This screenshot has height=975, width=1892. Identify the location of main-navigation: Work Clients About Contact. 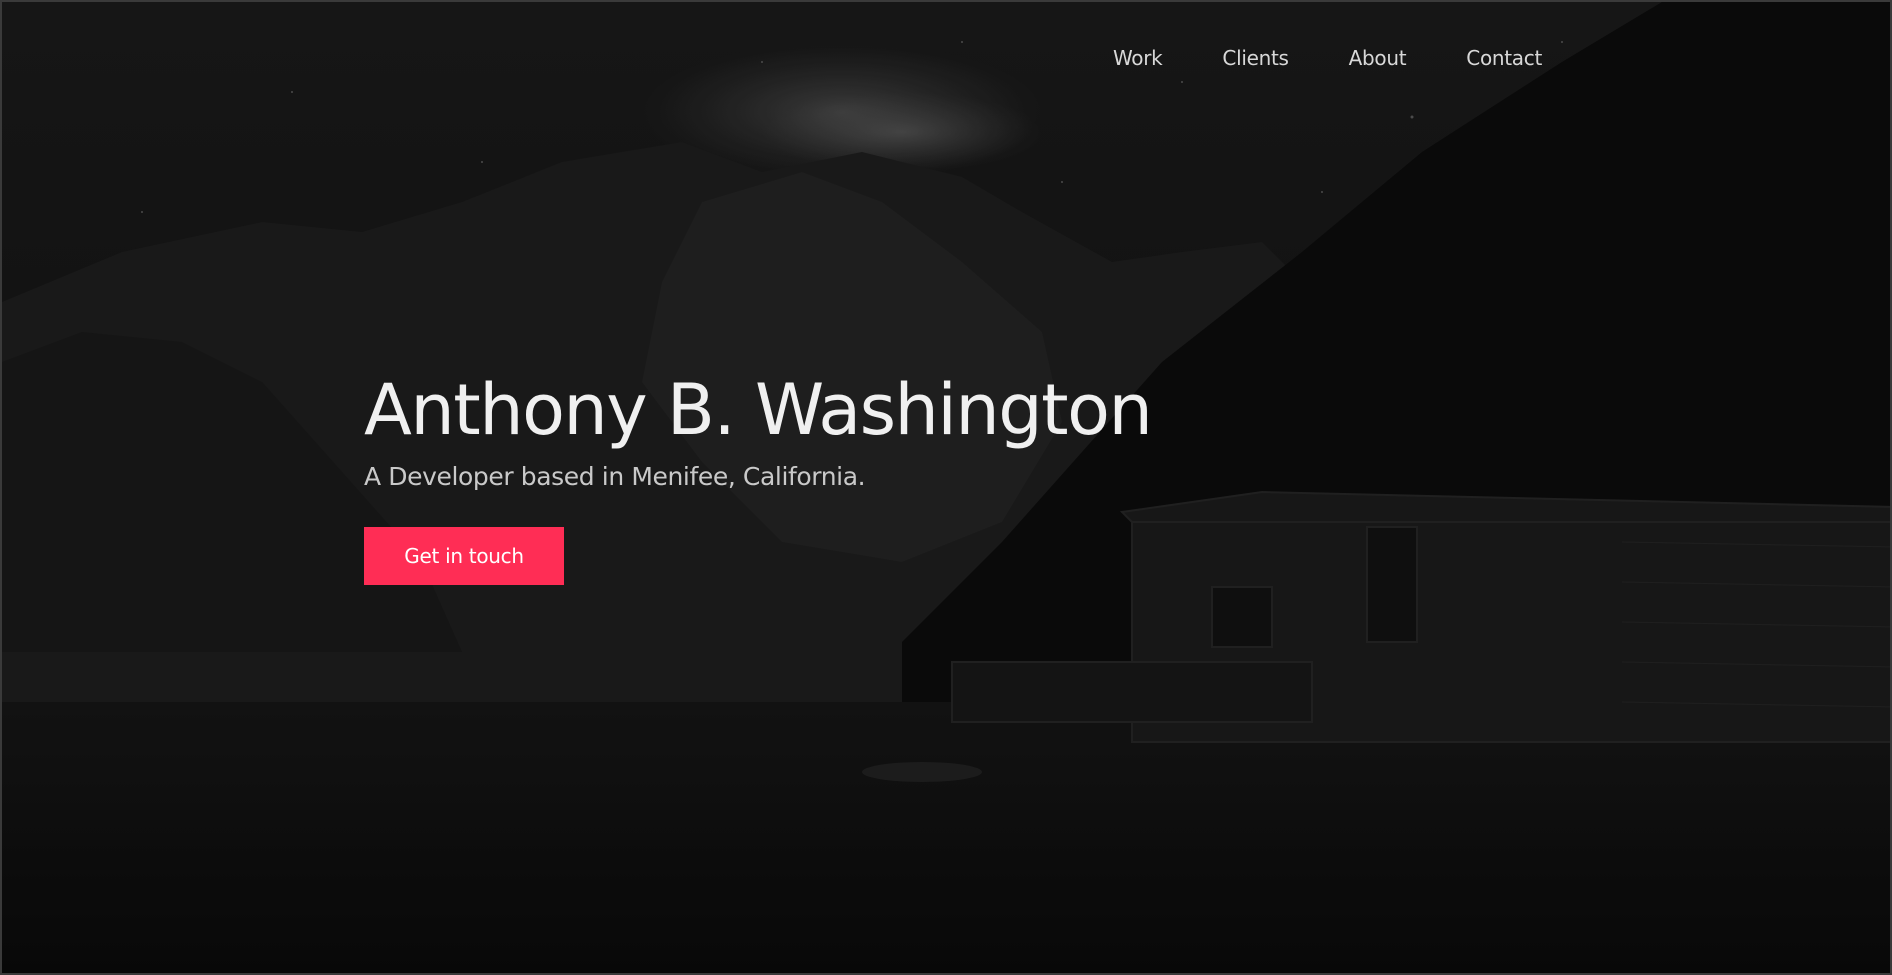
(1327, 58).